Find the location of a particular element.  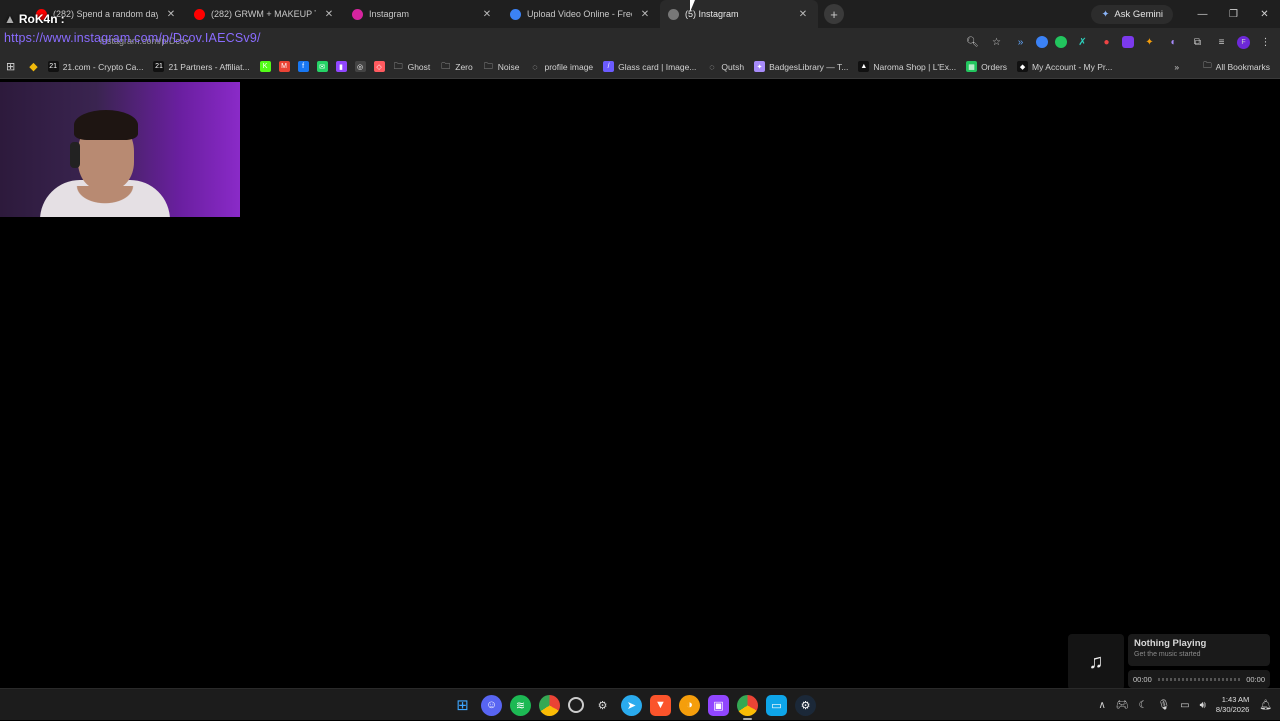

tab-4: Upload Video Online - Free Vid ✕ is located at coordinates (581, 14).